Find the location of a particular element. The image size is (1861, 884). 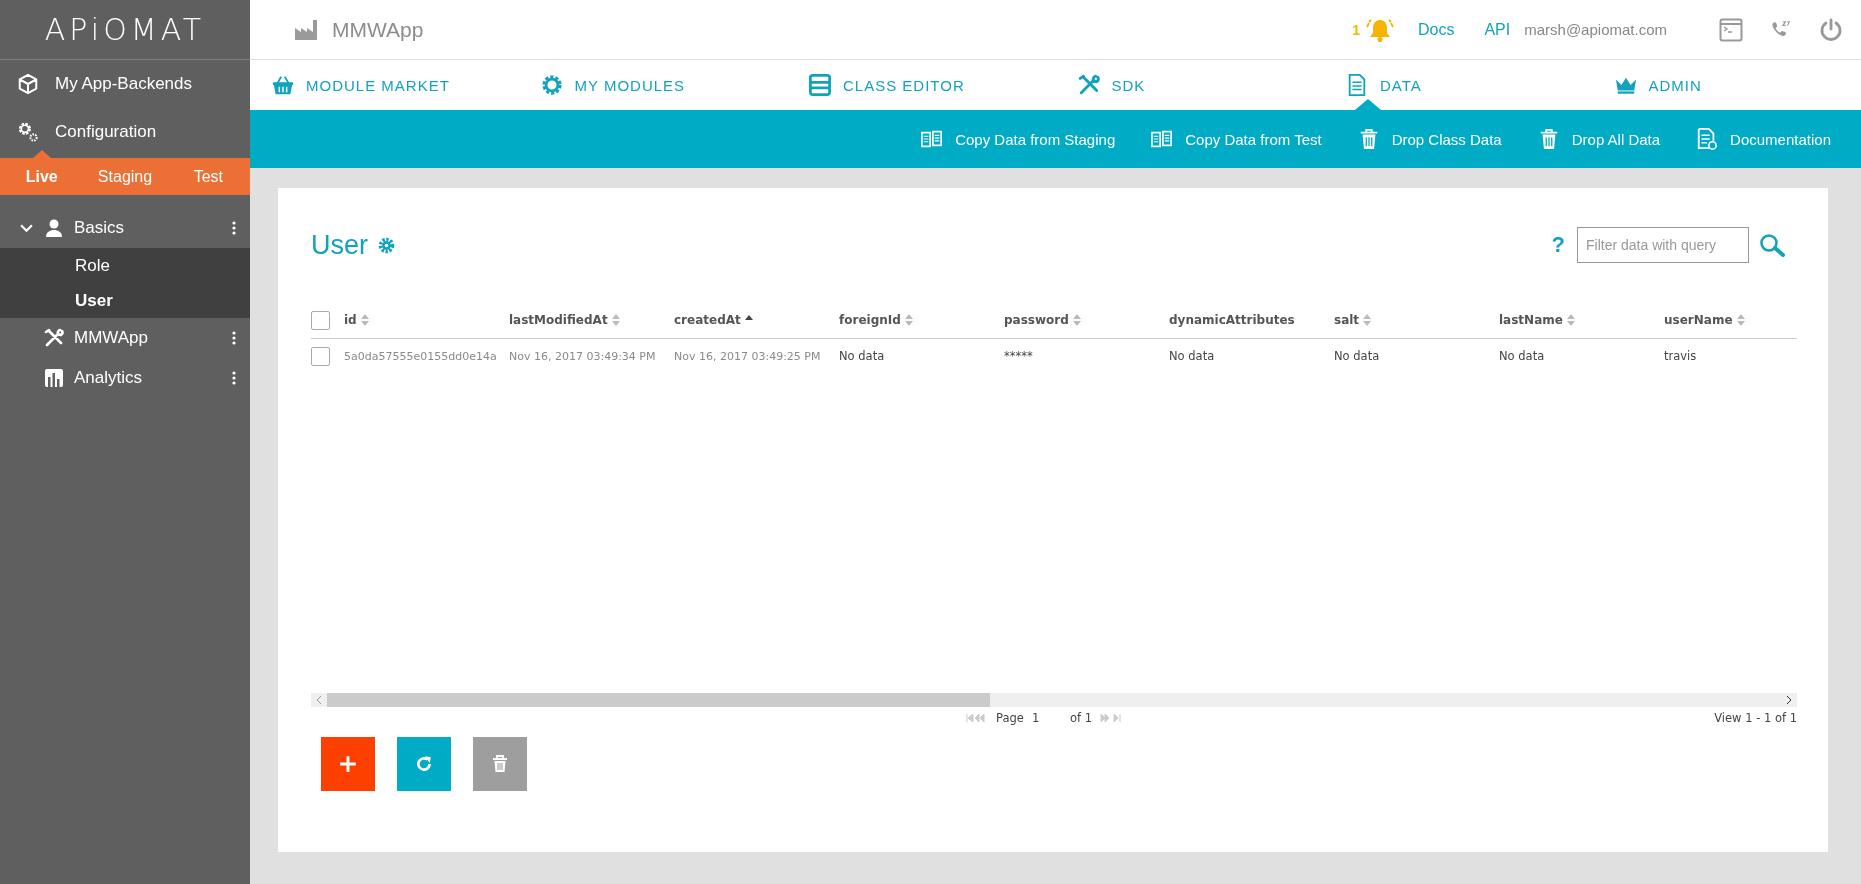

refresh-icon is located at coordinates (424, 764).